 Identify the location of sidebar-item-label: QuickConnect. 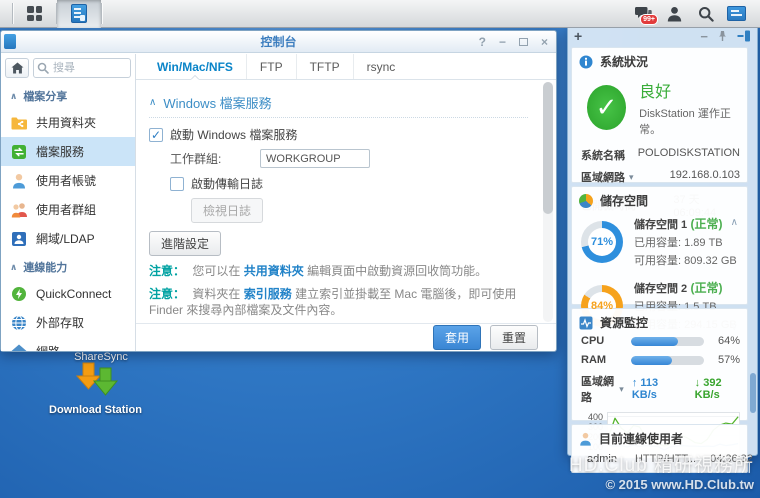
(74, 293).